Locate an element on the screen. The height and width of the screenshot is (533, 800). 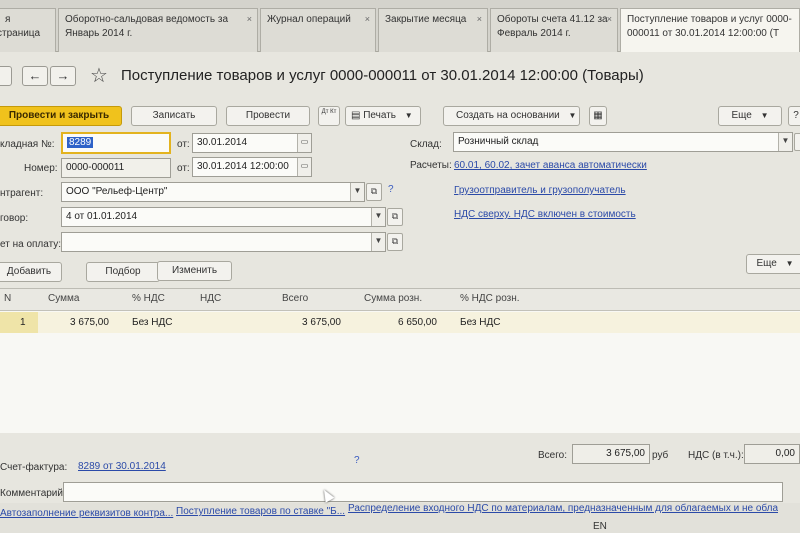
number-label: Номер: is located at coordinates (41, 168).